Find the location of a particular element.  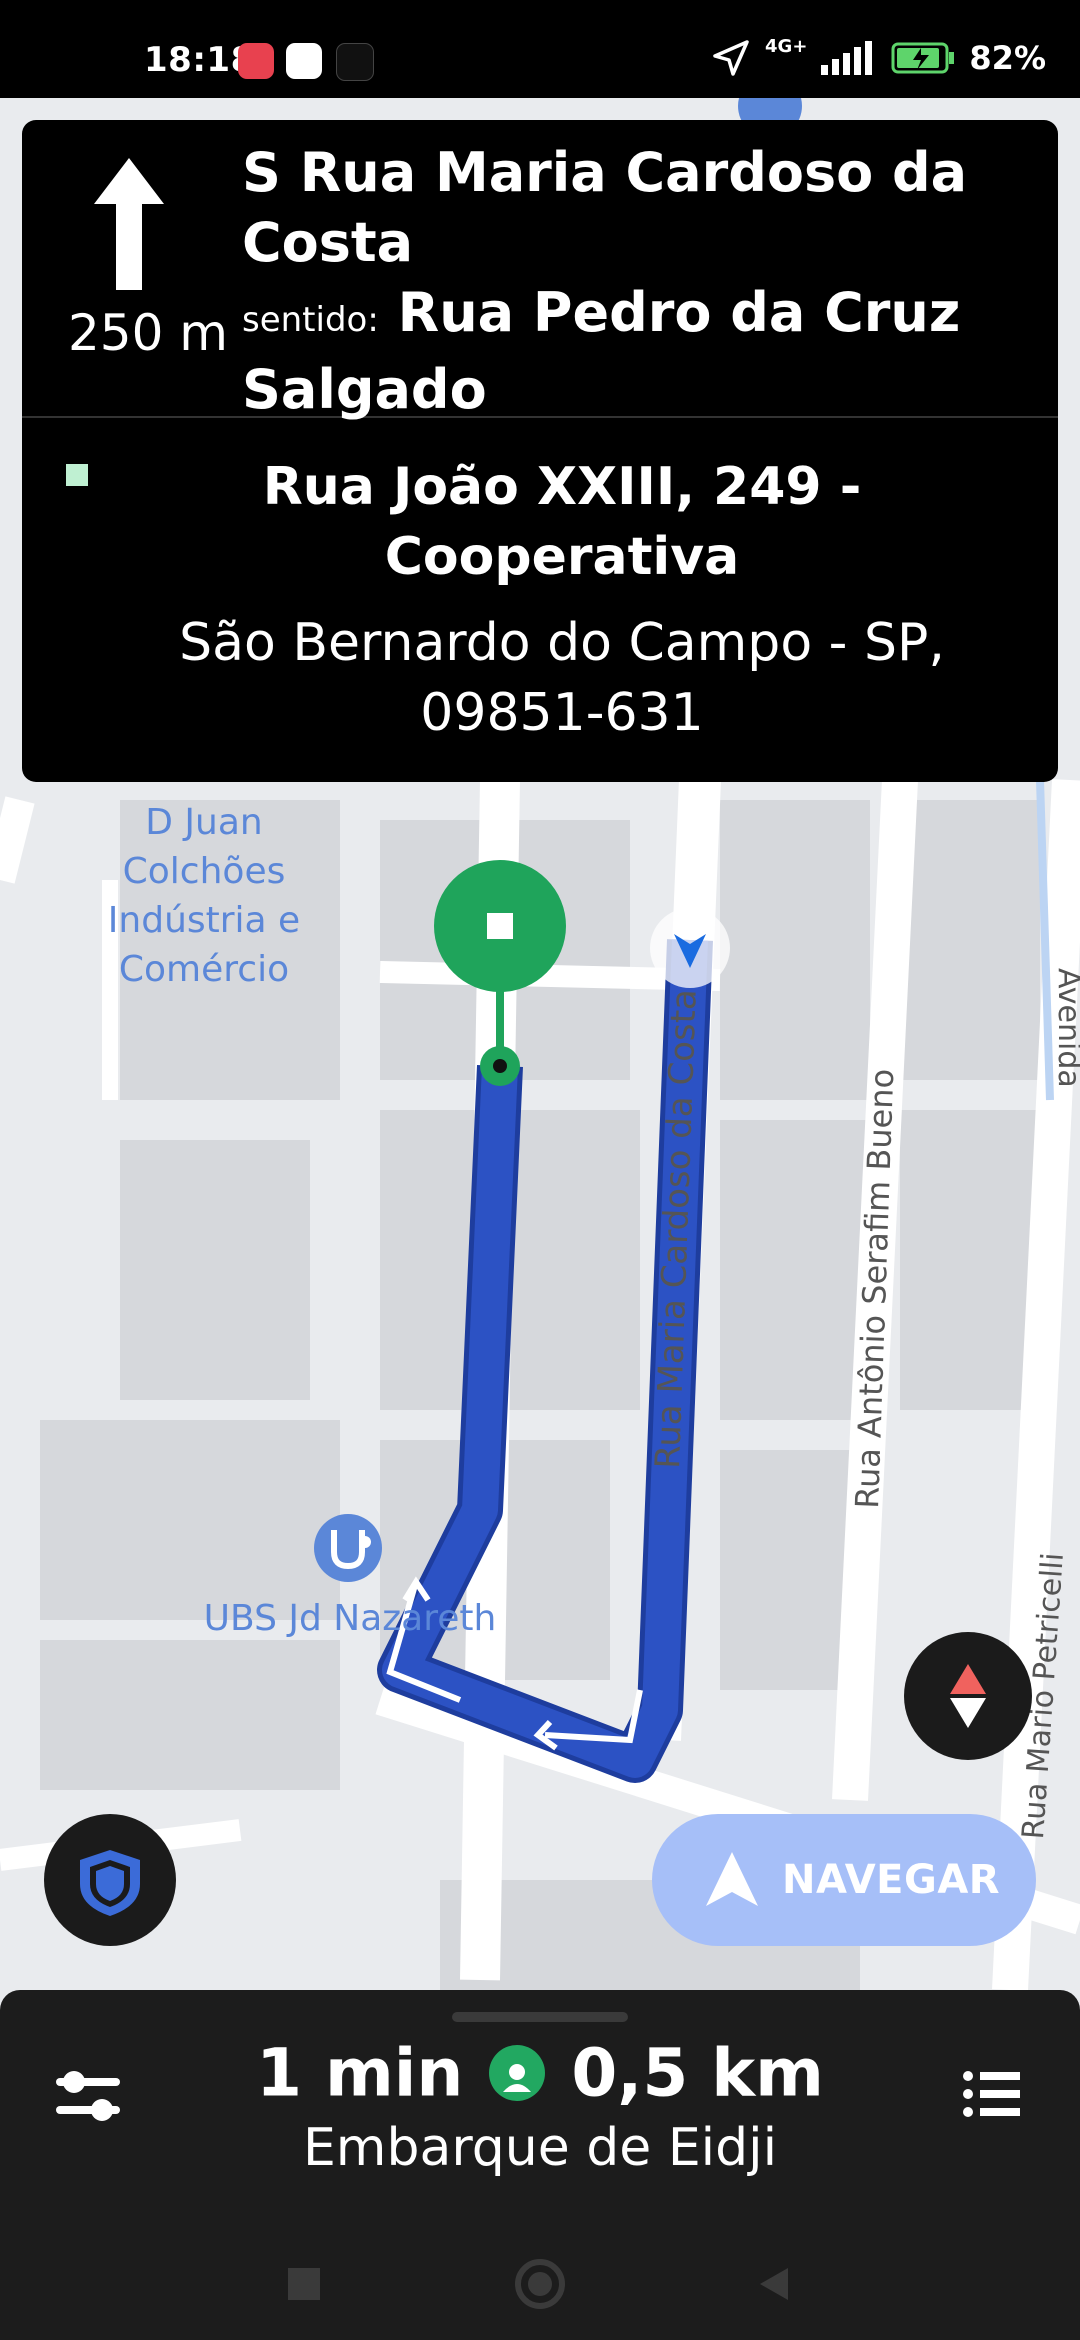

sheet-grabber is located at coordinates (540, 2017).